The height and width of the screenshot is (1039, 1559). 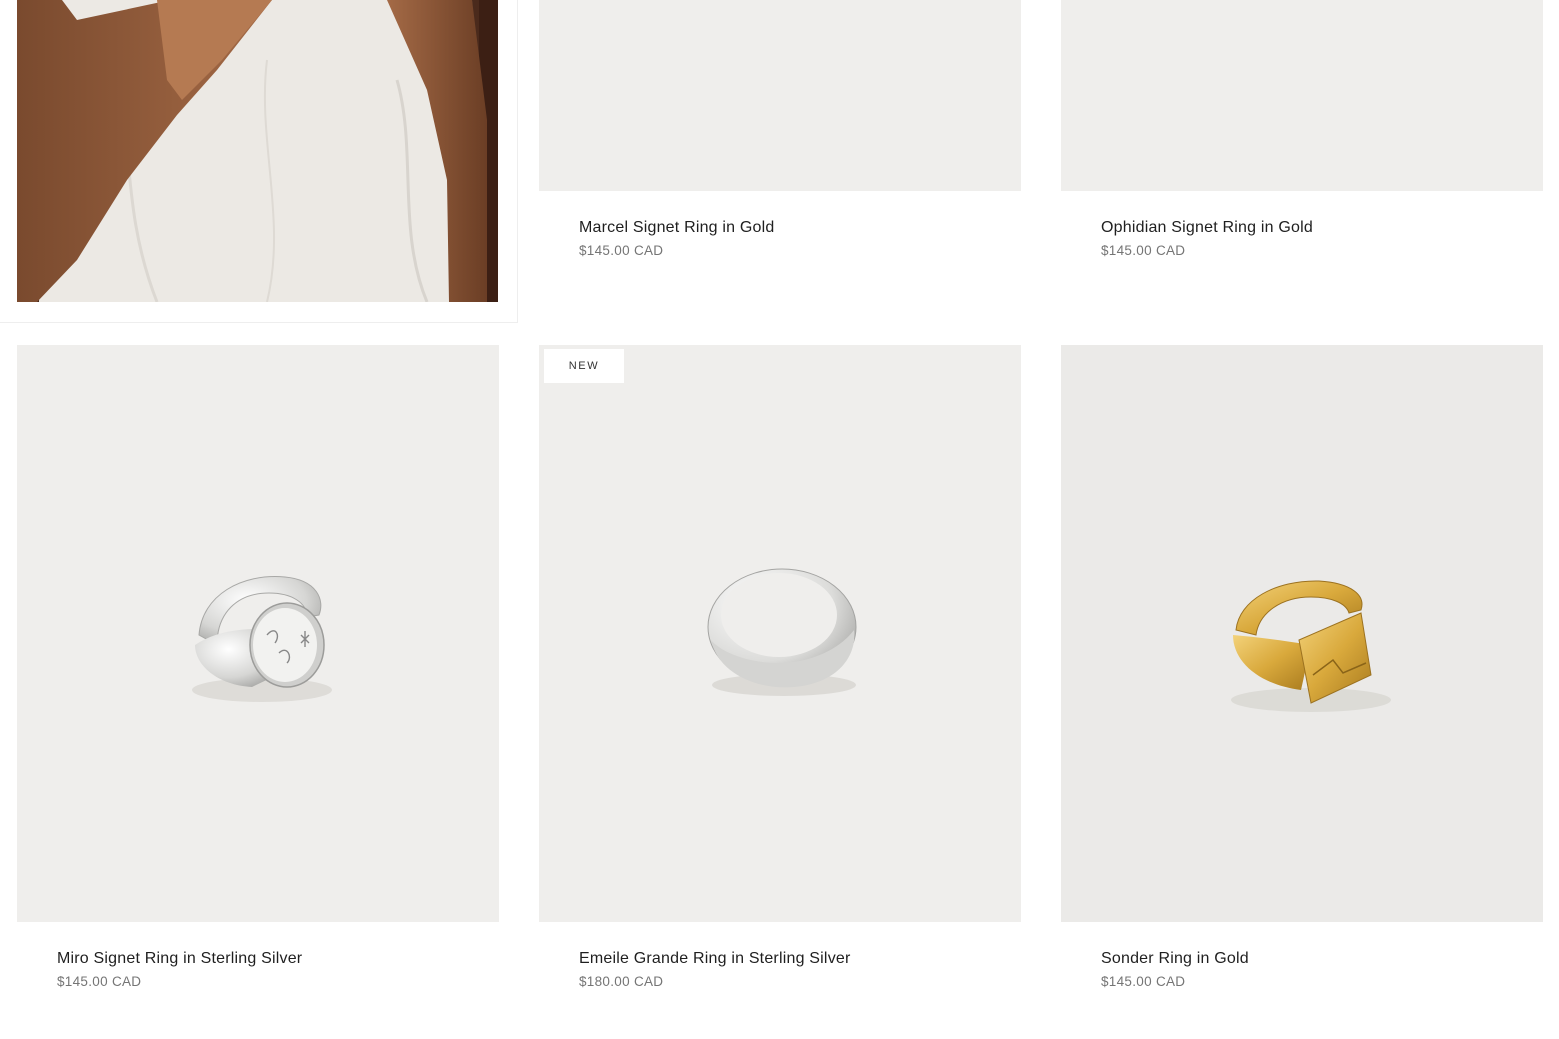 I want to click on product-title: Marcel Signet Ring in Gold, so click(x=677, y=228).